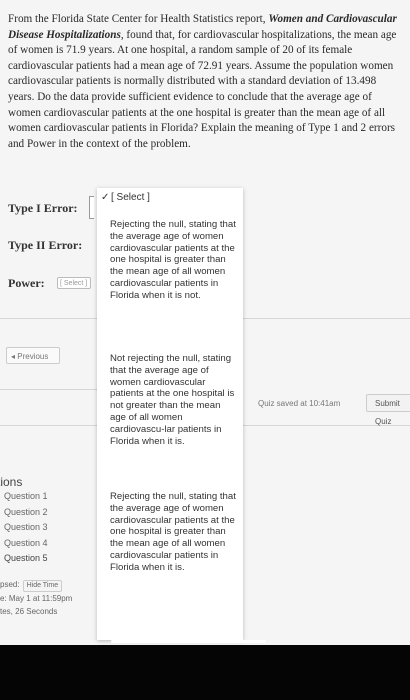 Image resolution: width=410 pixels, height=700 pixels. I want to click on previous-button: ◂ Previous, so click(33, 355).